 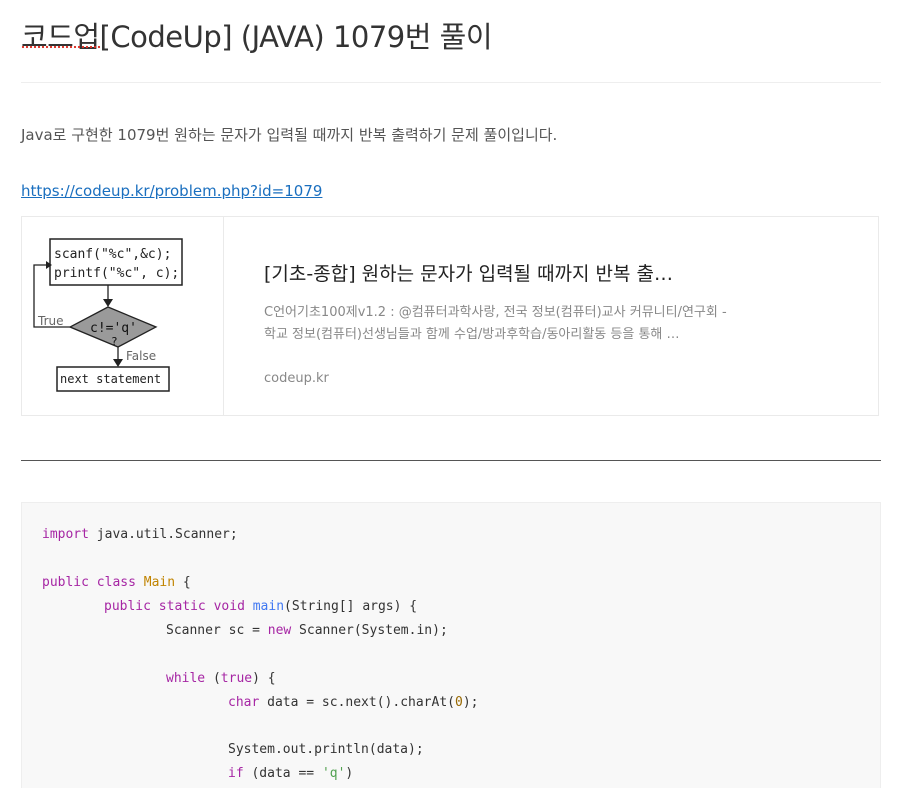 What do you see at coordinates (114, 341) in the screenshot?
I see `flowchart-question: ?` at bounding box center [114, 341].